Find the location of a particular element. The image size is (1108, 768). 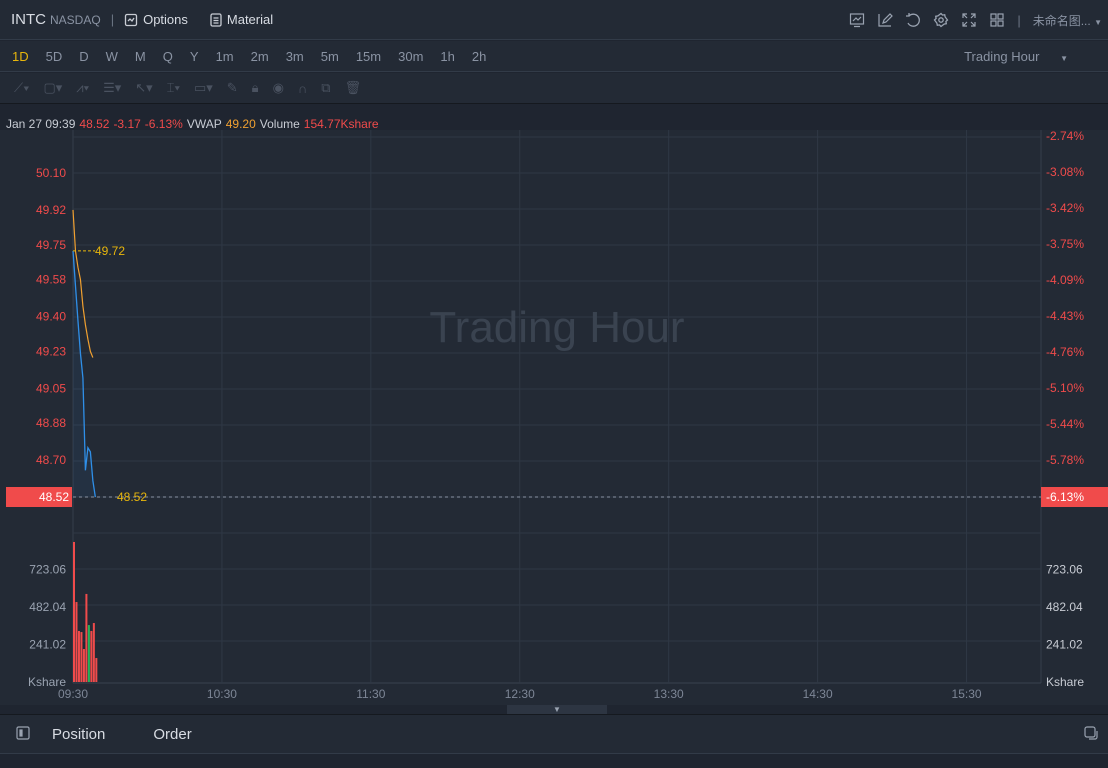

pct-axis-label: -2.74% is located at coordinates (1065, 136).